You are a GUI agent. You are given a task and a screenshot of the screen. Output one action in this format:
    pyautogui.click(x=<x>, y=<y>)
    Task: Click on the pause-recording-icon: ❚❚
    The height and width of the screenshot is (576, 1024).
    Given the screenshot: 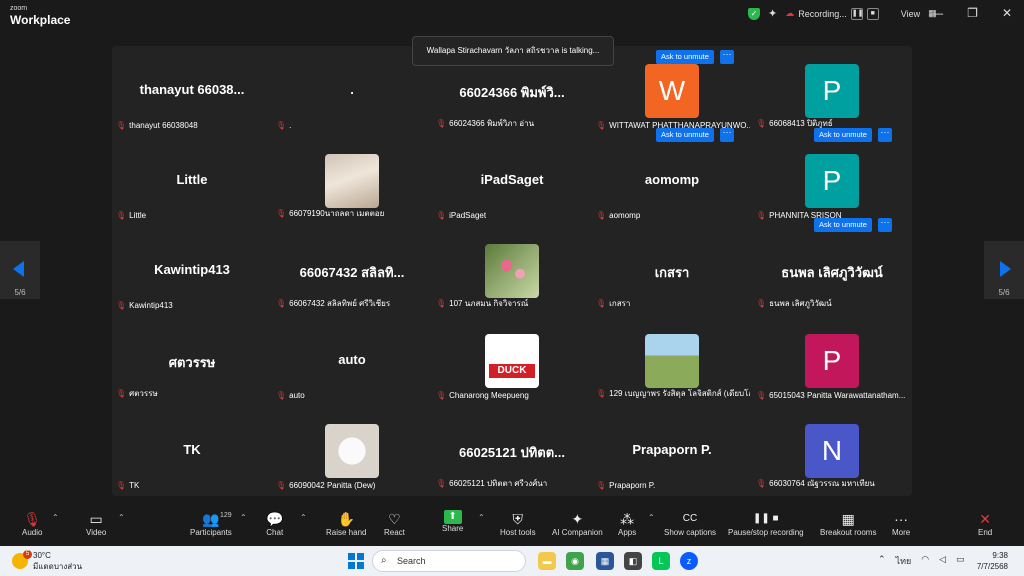 What is the action you would take?
    pyautogui.click(x=856, y=13)
    